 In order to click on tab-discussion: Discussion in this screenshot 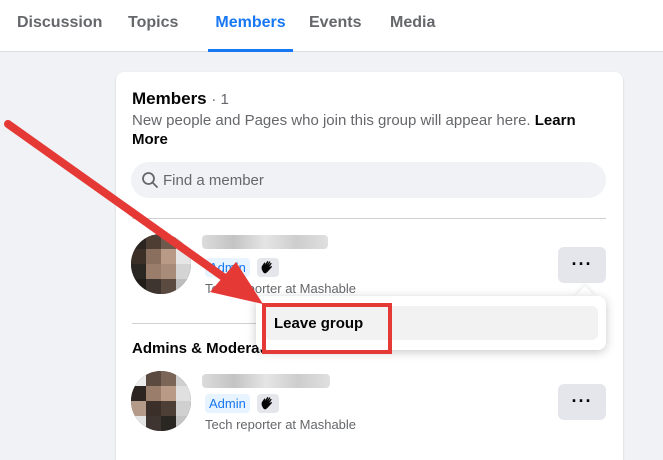, I will do `click(59, 26)`.